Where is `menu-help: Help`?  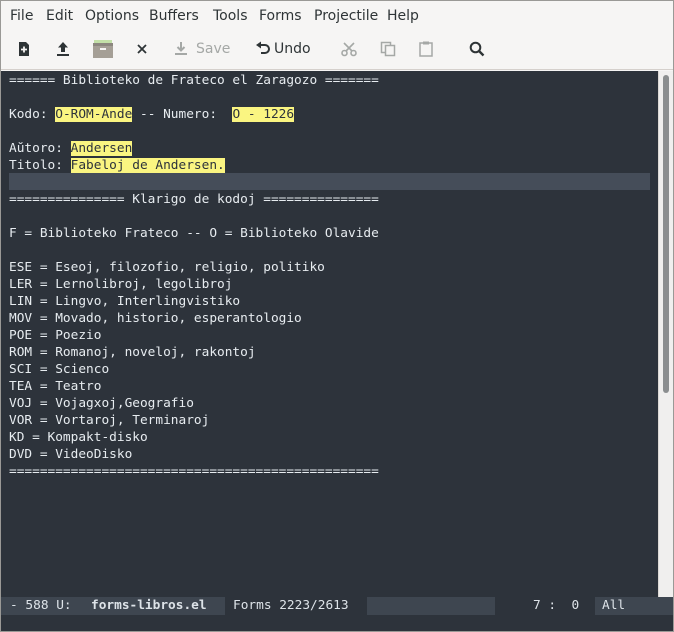 menu-help: Help is located at coordinates (403, 16).